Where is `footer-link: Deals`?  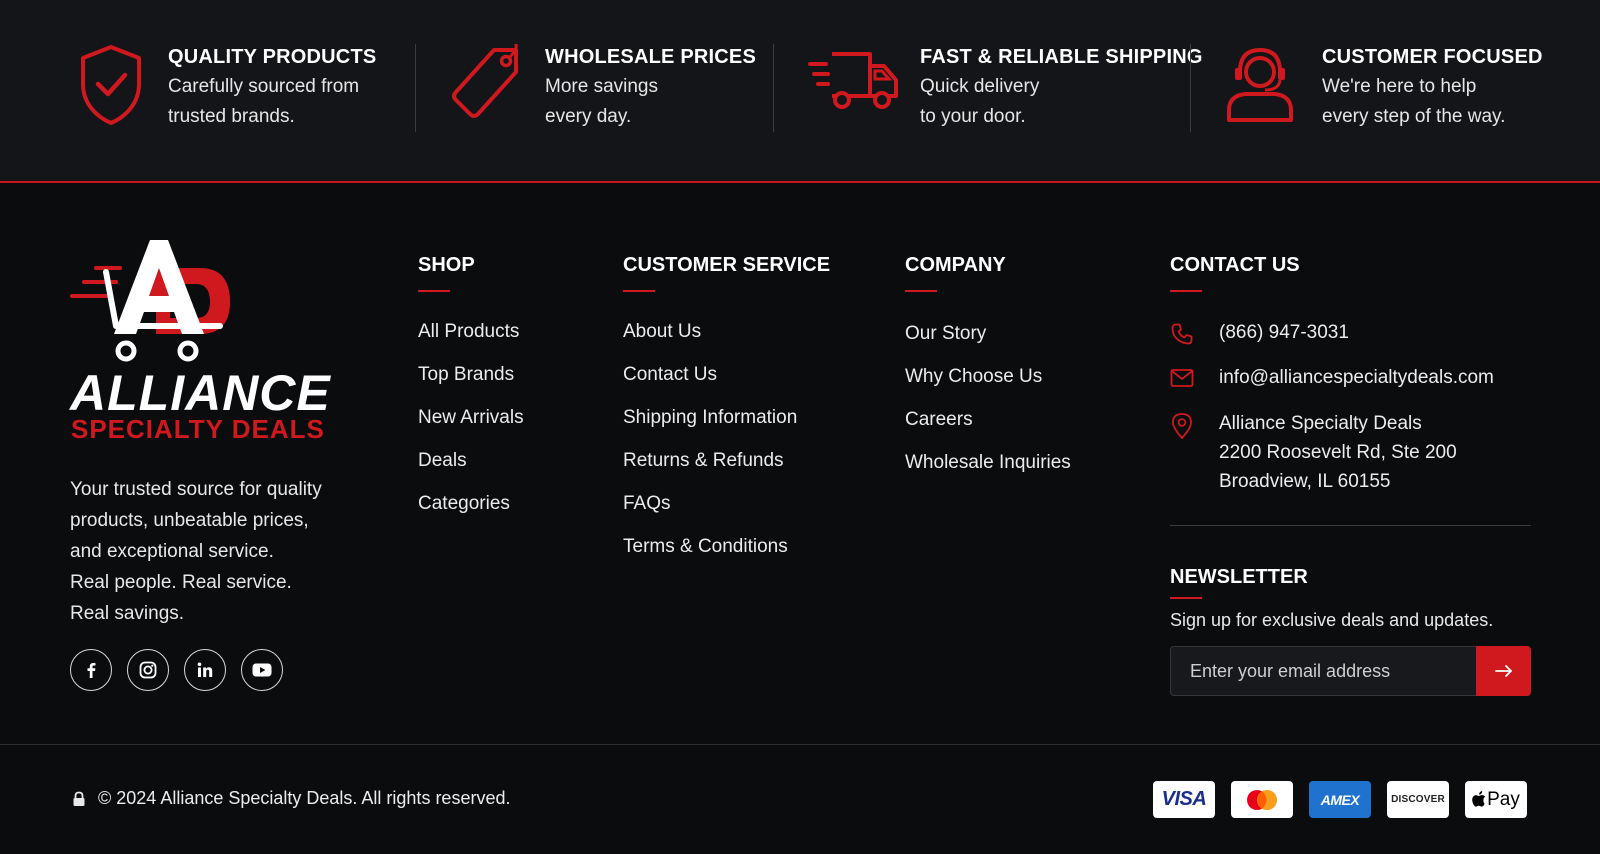
footer-link: Deals is located at coordinates (471, 461).